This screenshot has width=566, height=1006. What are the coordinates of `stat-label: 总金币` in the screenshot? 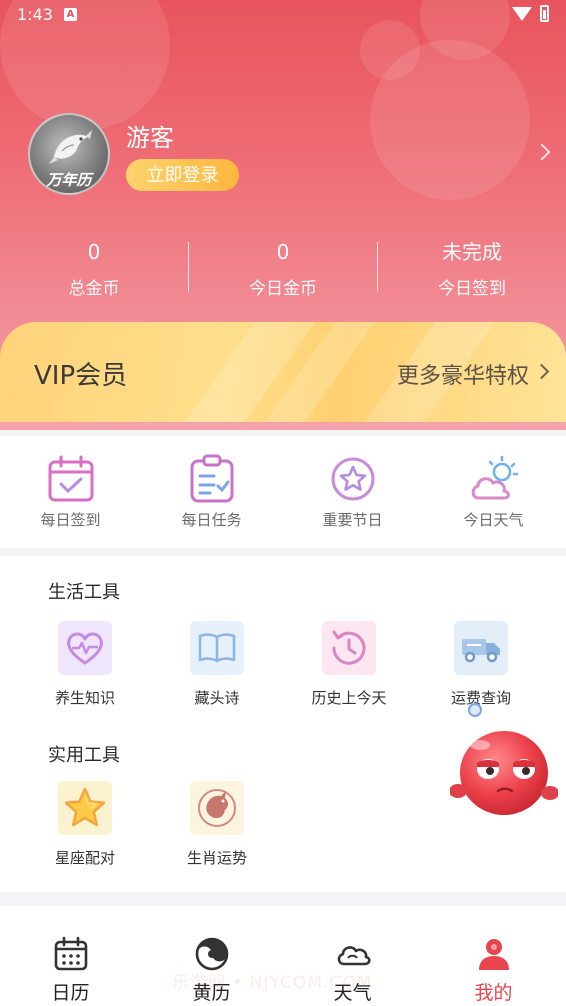 It's located at (94, 289).